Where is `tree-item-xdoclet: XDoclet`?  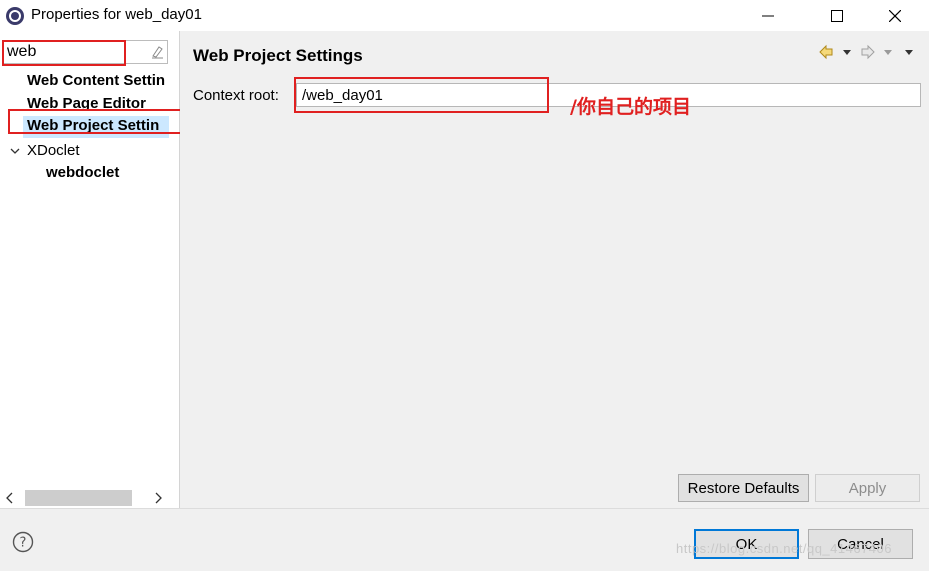
tree-item-xdoclet: XDoclet is located at coordinates (97, 150).